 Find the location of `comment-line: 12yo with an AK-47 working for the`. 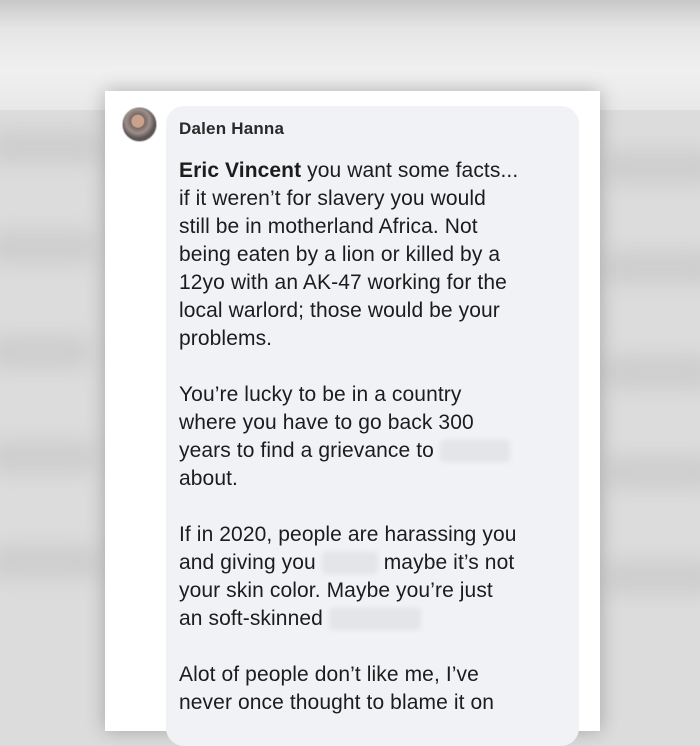

comment-line: 12yo with an AK-47 working for the is located at coordinates (343, 282).